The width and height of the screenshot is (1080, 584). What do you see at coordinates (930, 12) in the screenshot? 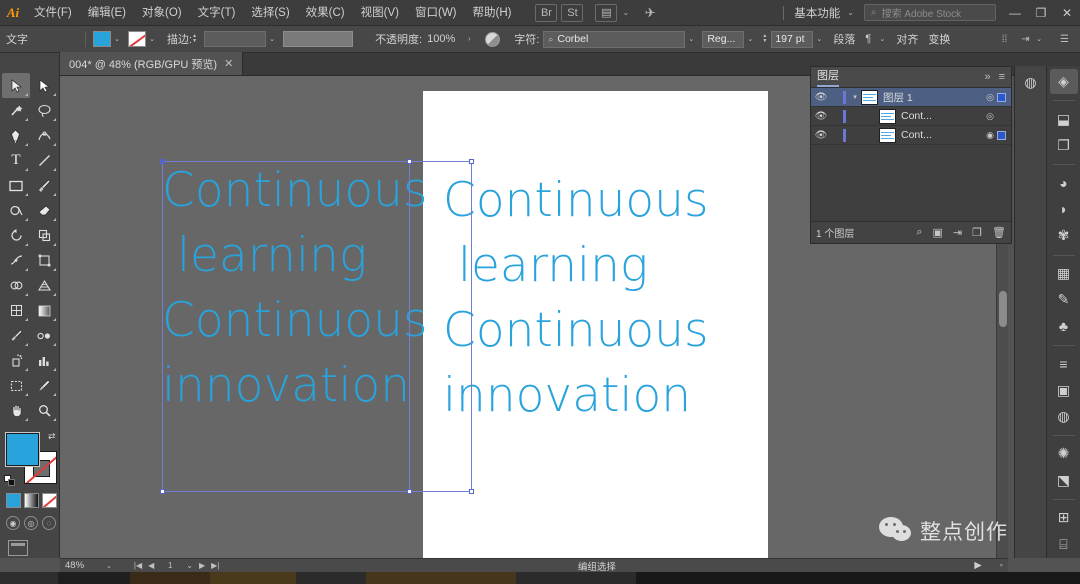
I see `stock-search-input: ⌕ 搜索 Adobe Stock` at bounding box center [930, 12].